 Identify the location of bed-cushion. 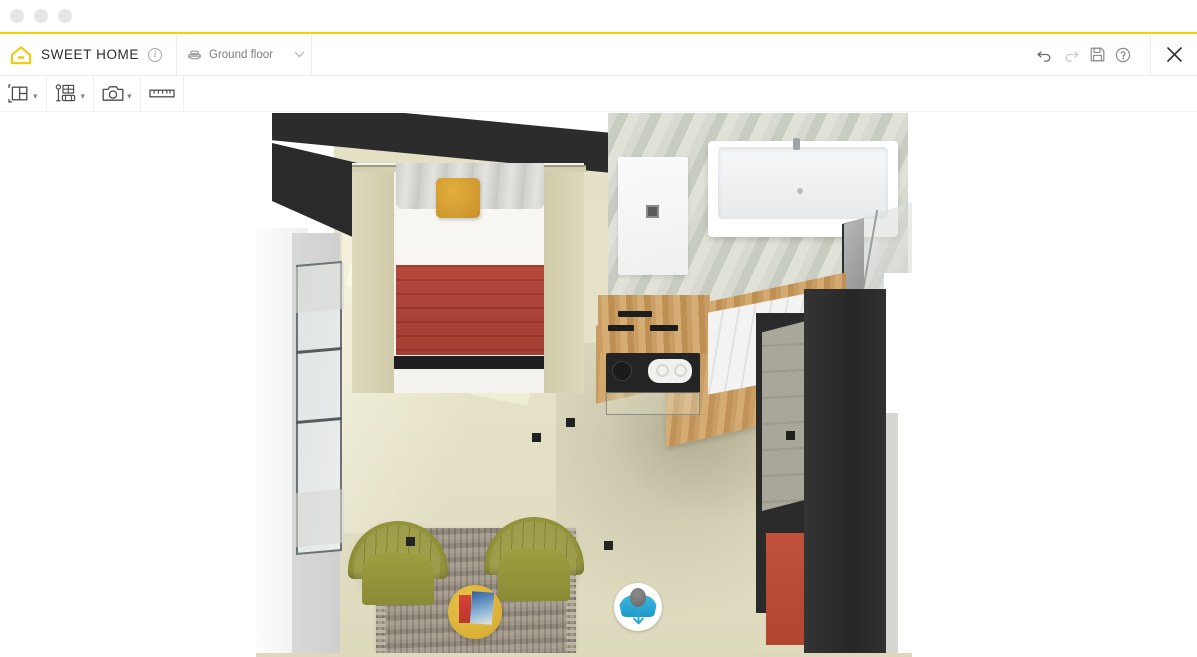
(458, 198).